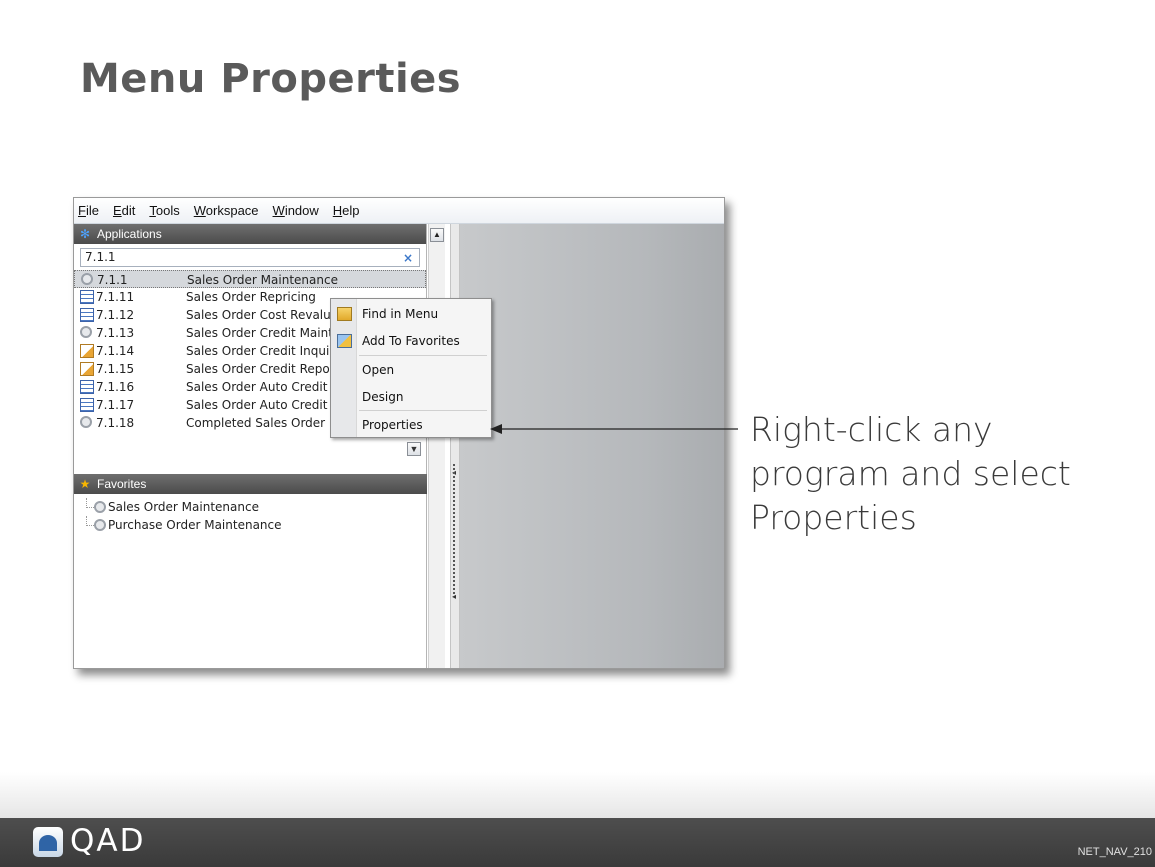 This screenshot has width=1155, height=867. Describe the element at coordinates (263, 369) in the screenshot. I see `program-name: Sales Order Credit Report` at that location.